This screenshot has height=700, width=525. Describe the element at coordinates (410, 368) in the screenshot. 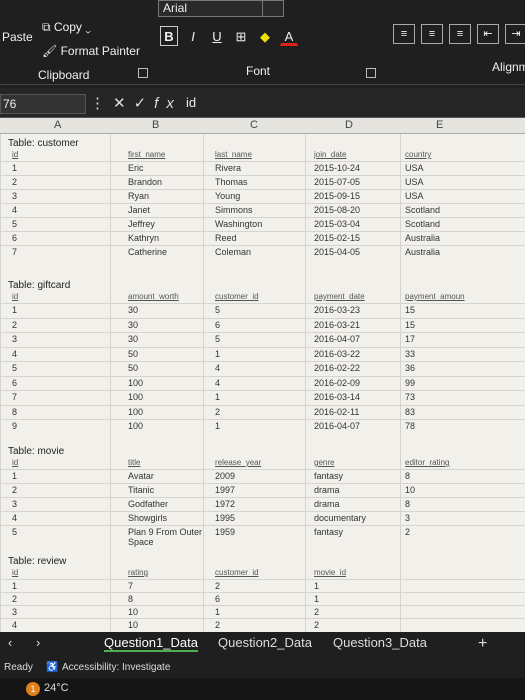

I see `table-cell: 36` at that location.